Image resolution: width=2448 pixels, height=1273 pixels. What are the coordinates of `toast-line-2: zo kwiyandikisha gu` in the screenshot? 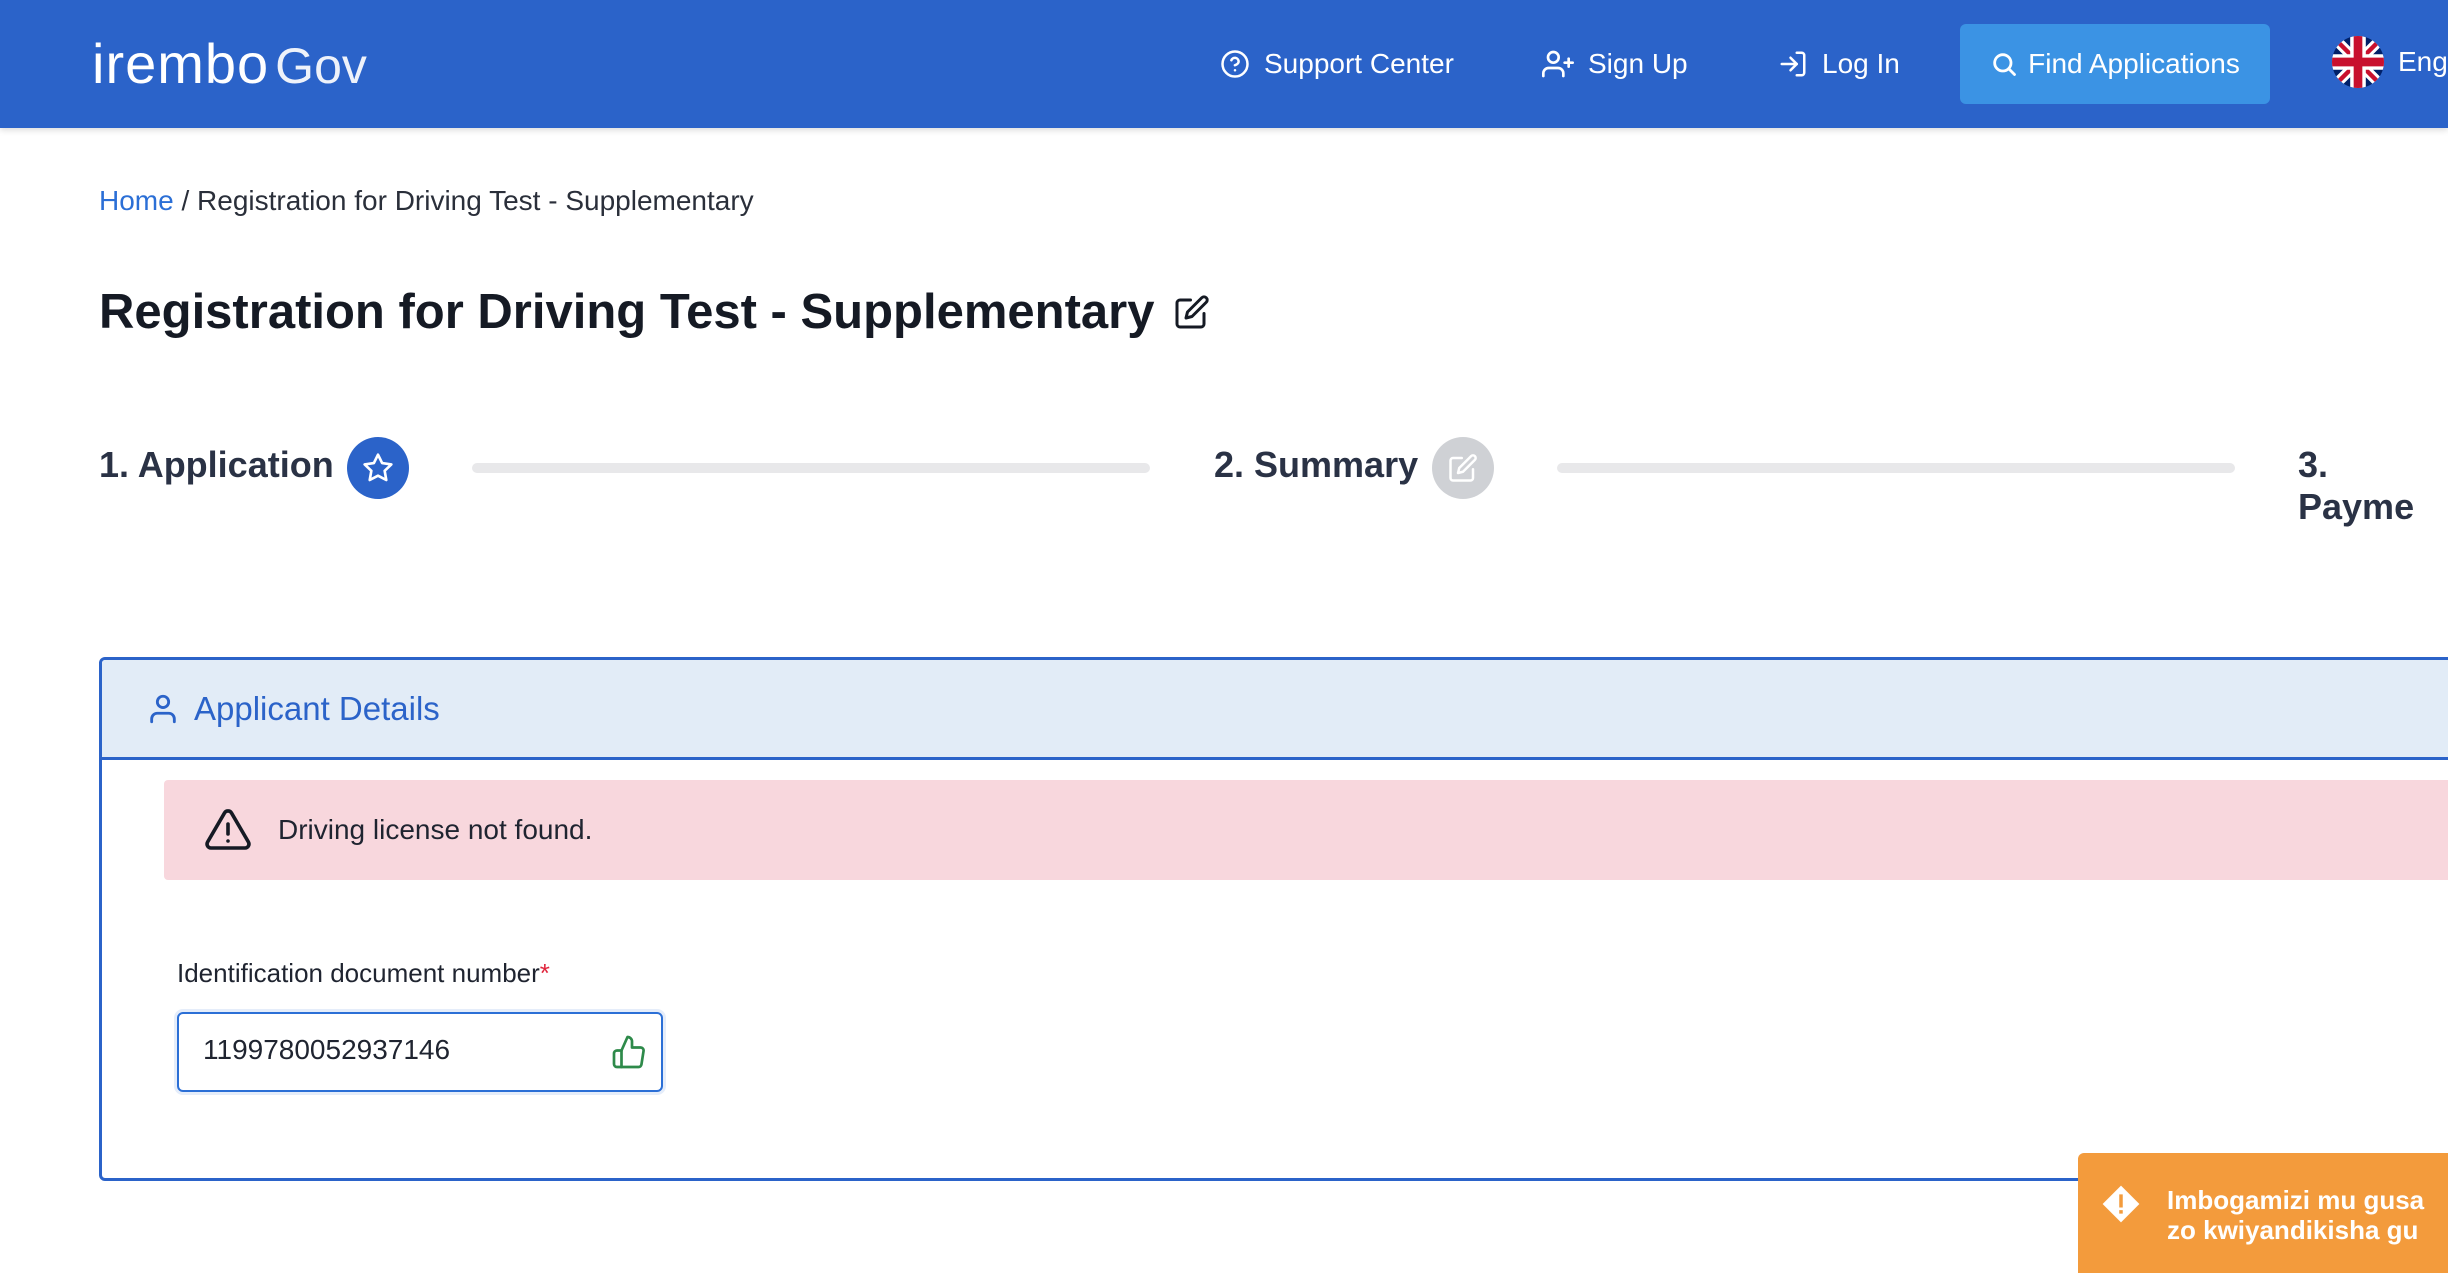 It's located at (2293, 1230).